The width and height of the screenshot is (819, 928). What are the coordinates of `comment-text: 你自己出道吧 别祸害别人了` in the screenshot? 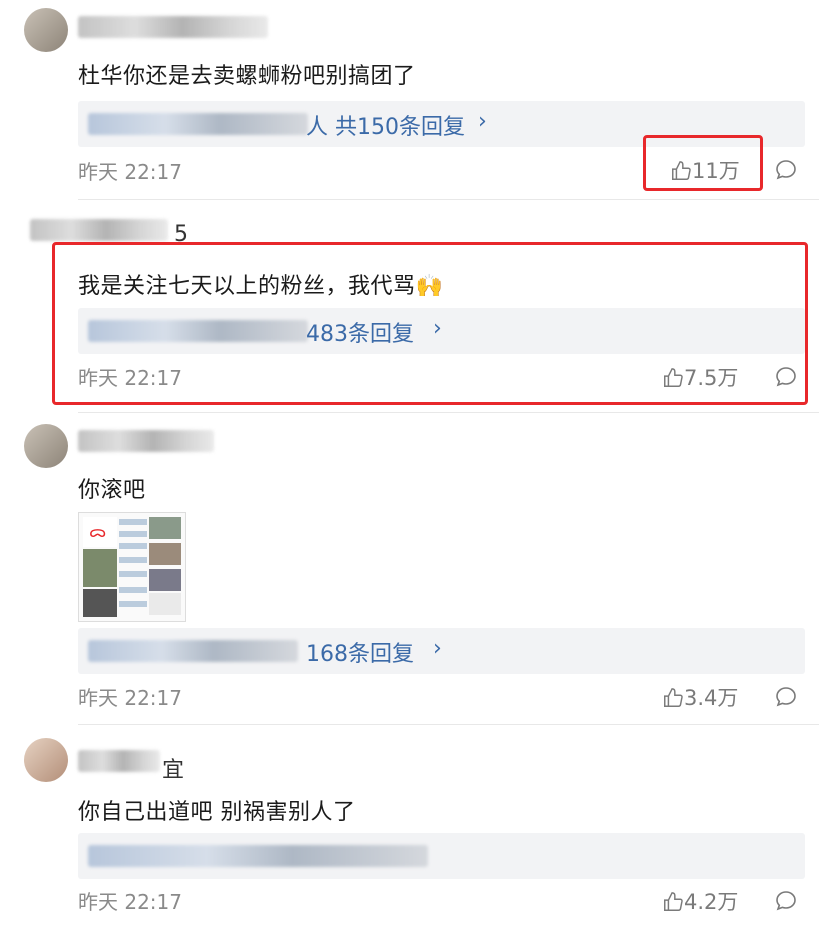 It's located at (217, 812).